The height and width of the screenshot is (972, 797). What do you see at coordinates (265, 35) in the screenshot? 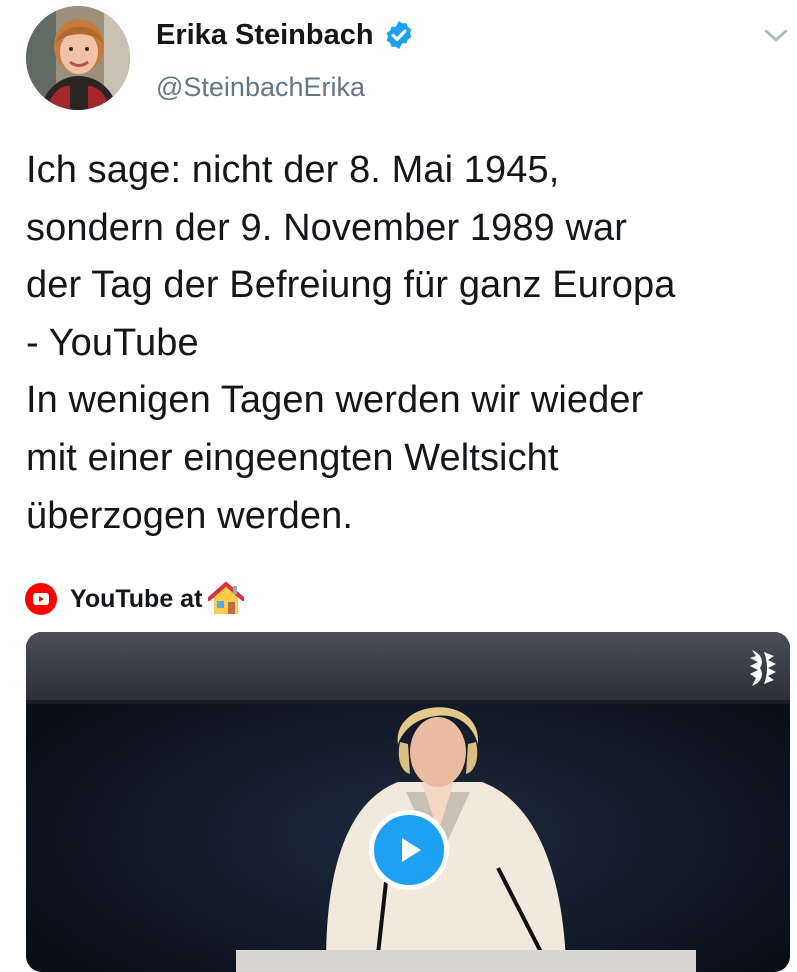
I see `display-name: Erika Steinbach` at bounding box center [265, 35].